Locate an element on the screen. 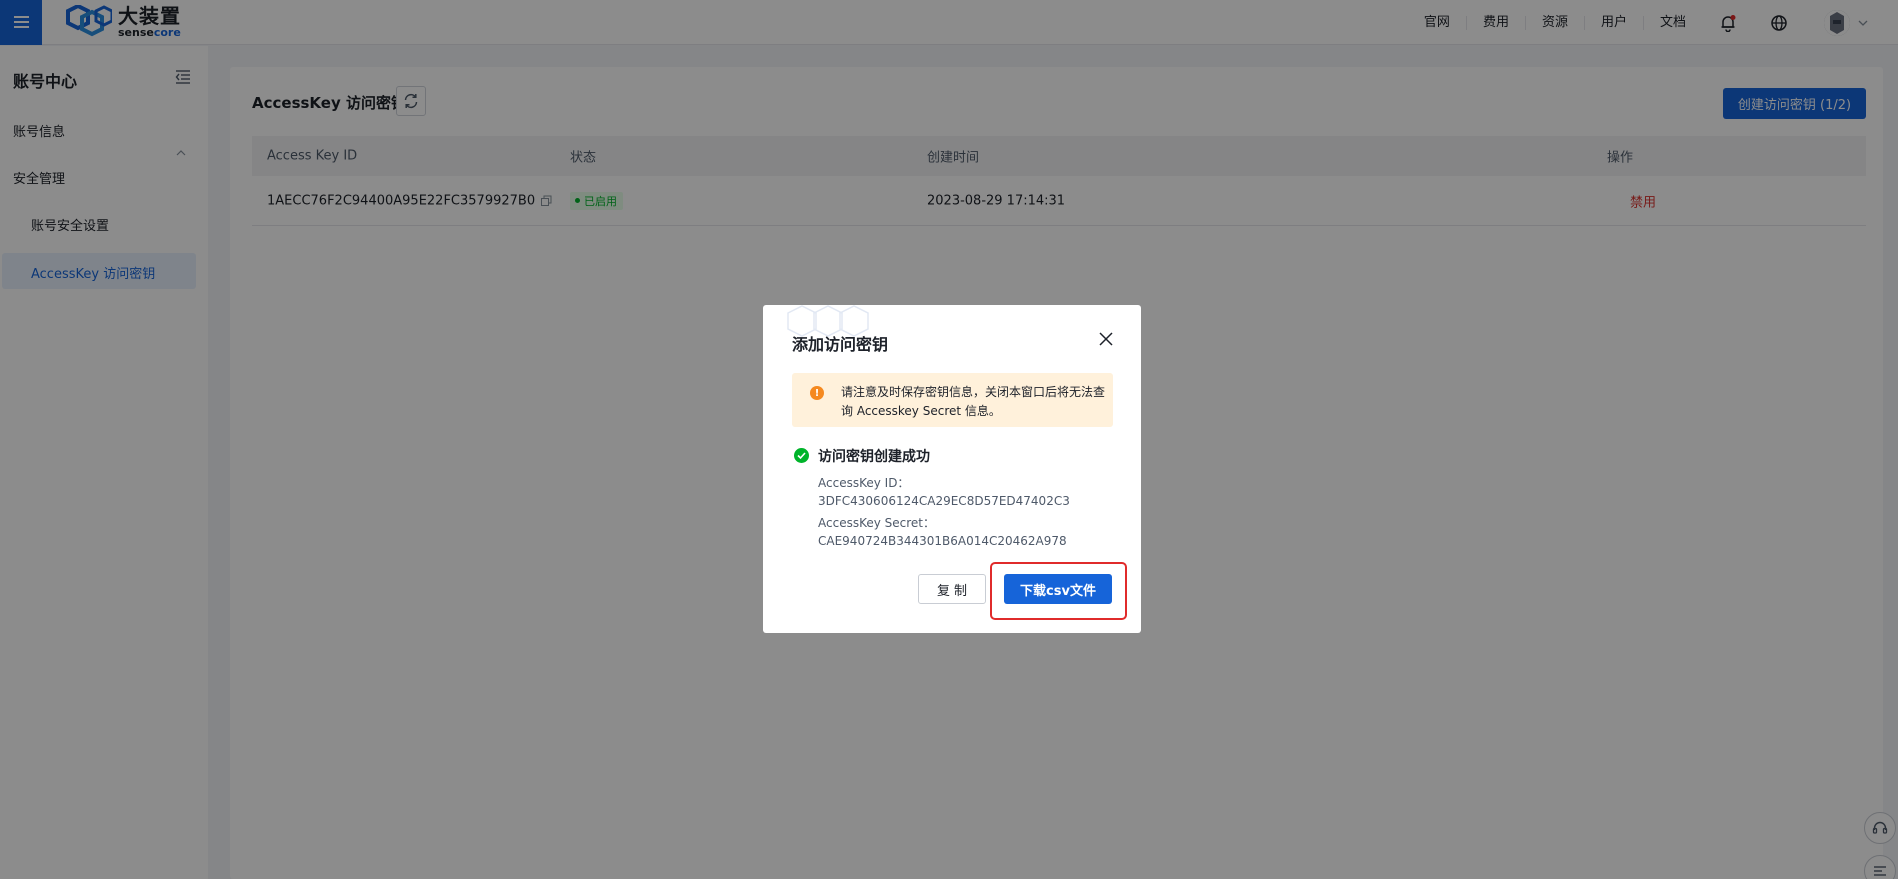  check-circle-icon is located at coordinates (801, 455).